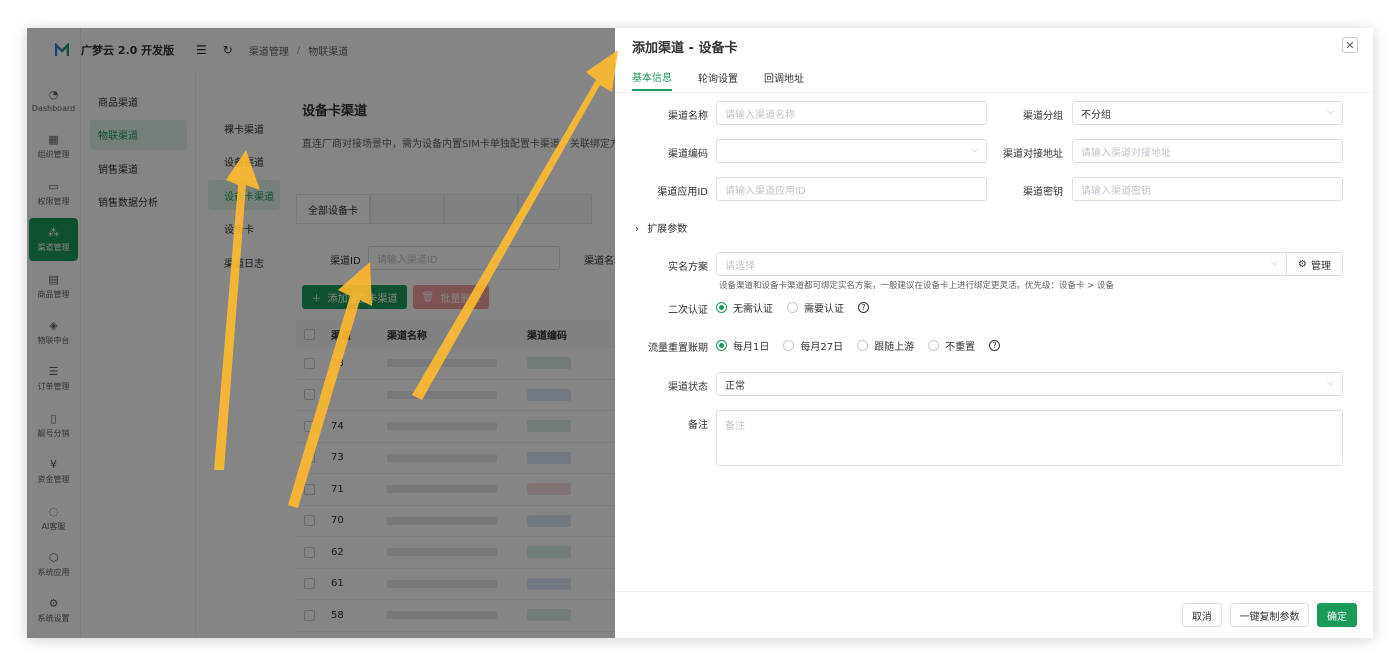 This screenshot has width=1400, height=666. I want to click on extended-params-label: 扩展参数, so click(667, 229).